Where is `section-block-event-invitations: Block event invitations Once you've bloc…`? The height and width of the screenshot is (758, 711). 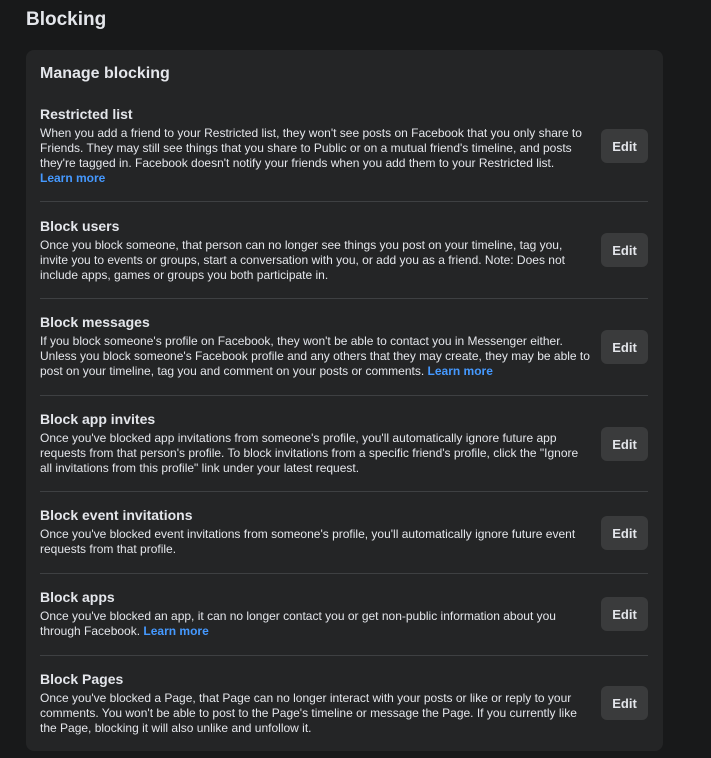 section-block-event-invitations: Block event invitations Once you've bloc… is located at coordinates (344, 540).